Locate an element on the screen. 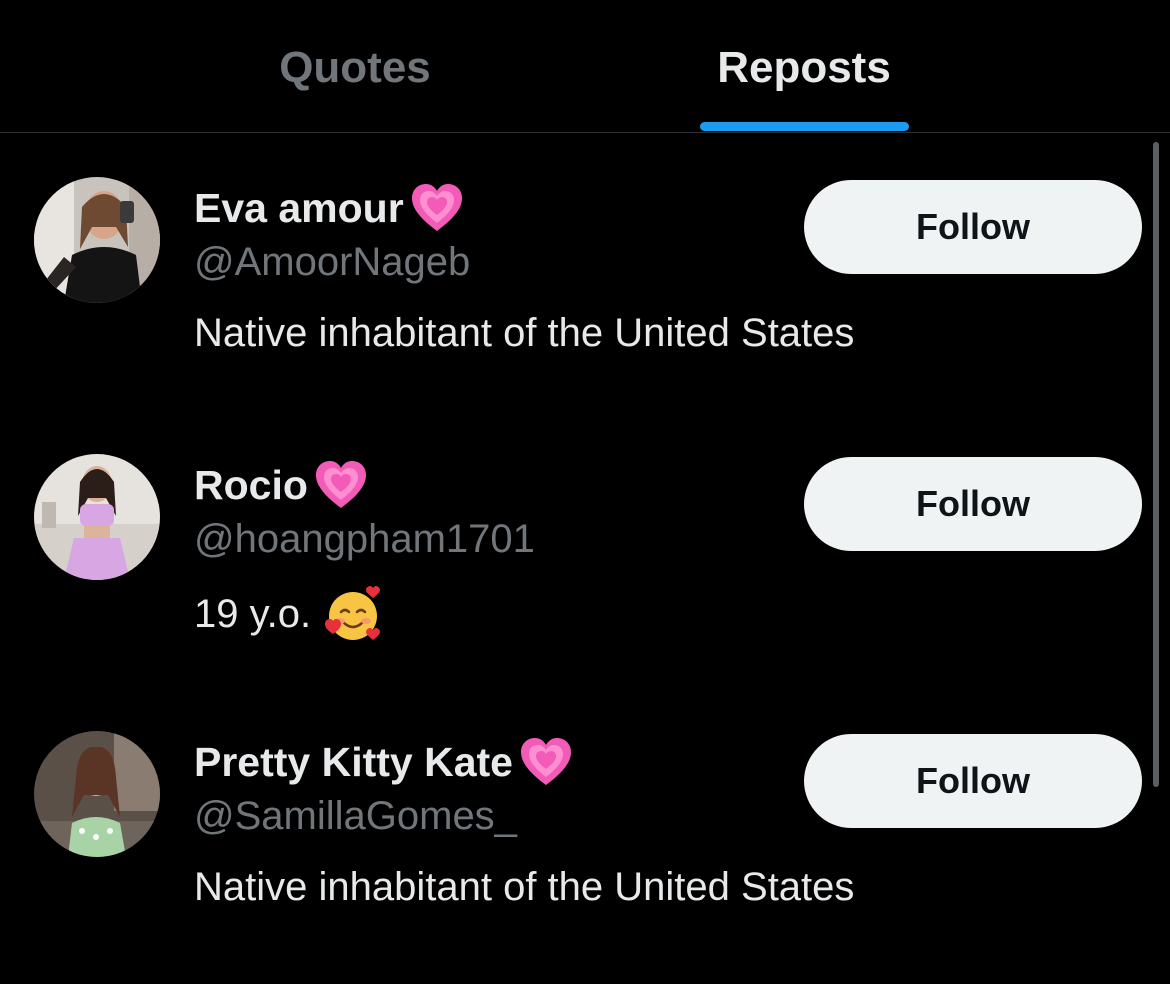  user-name-text: Pretty Kitty Kate is located at coordinates (353, 762).